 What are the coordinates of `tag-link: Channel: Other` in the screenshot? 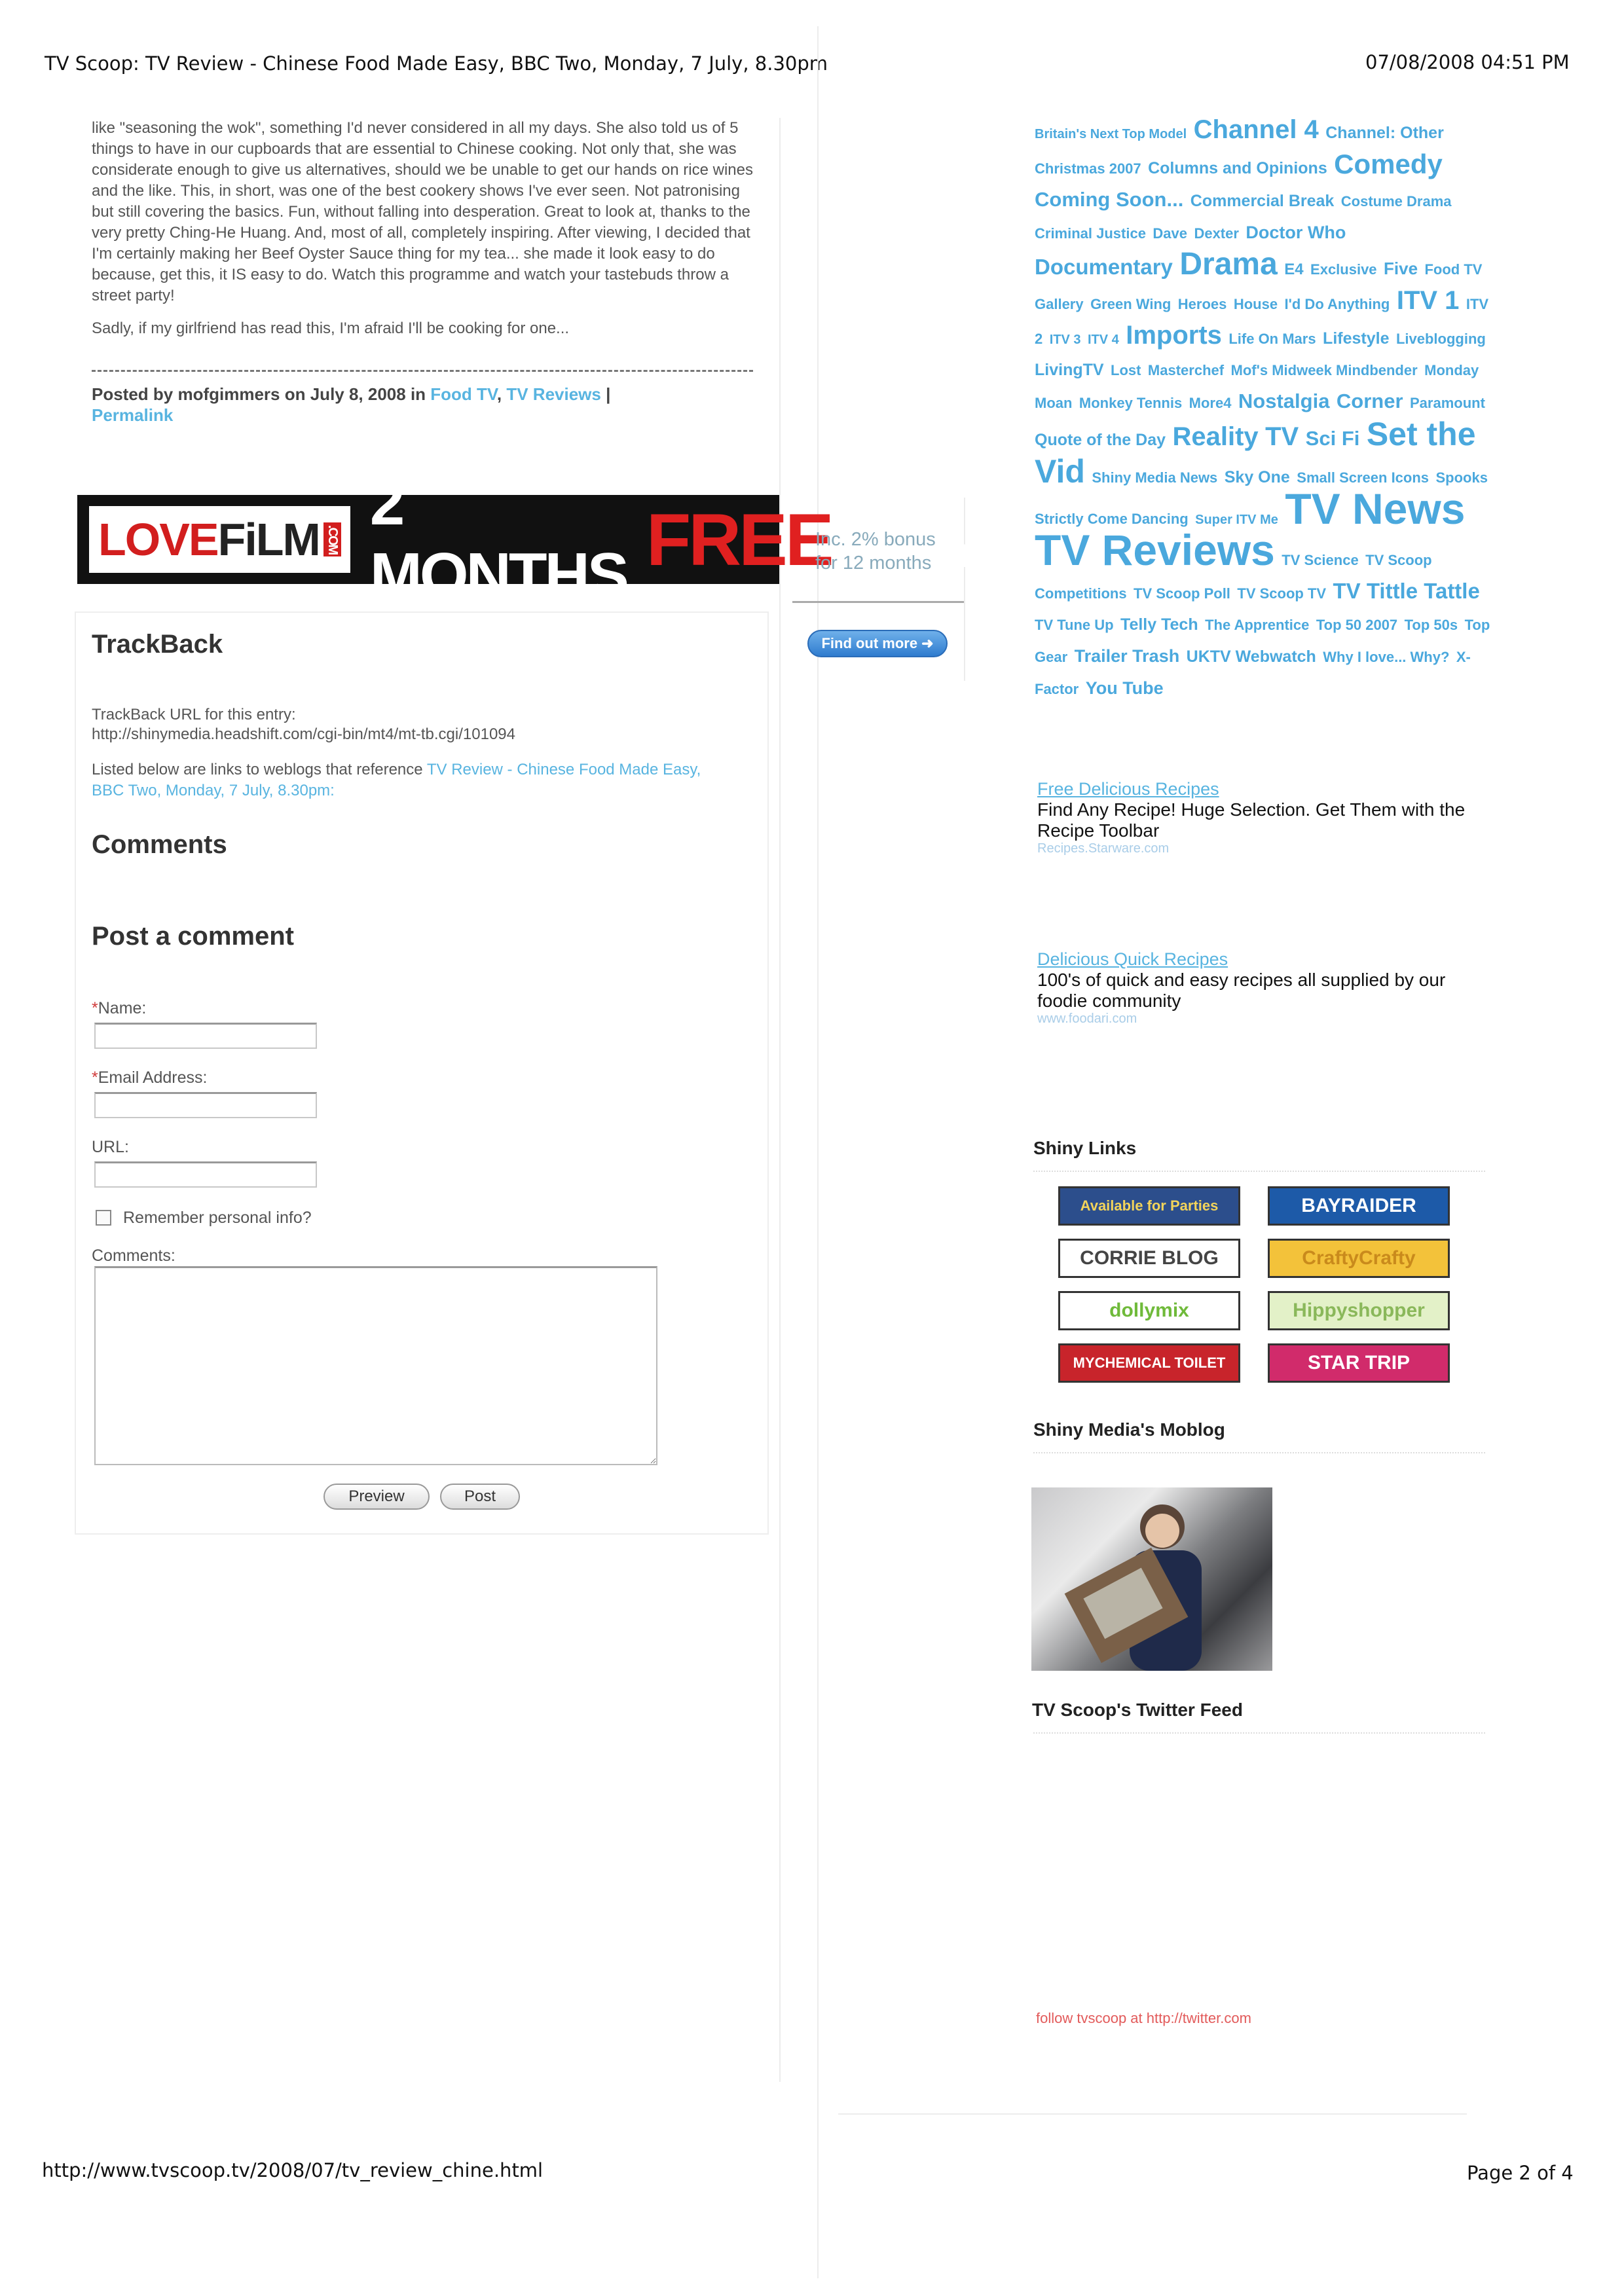 It's located at (1384, 133).